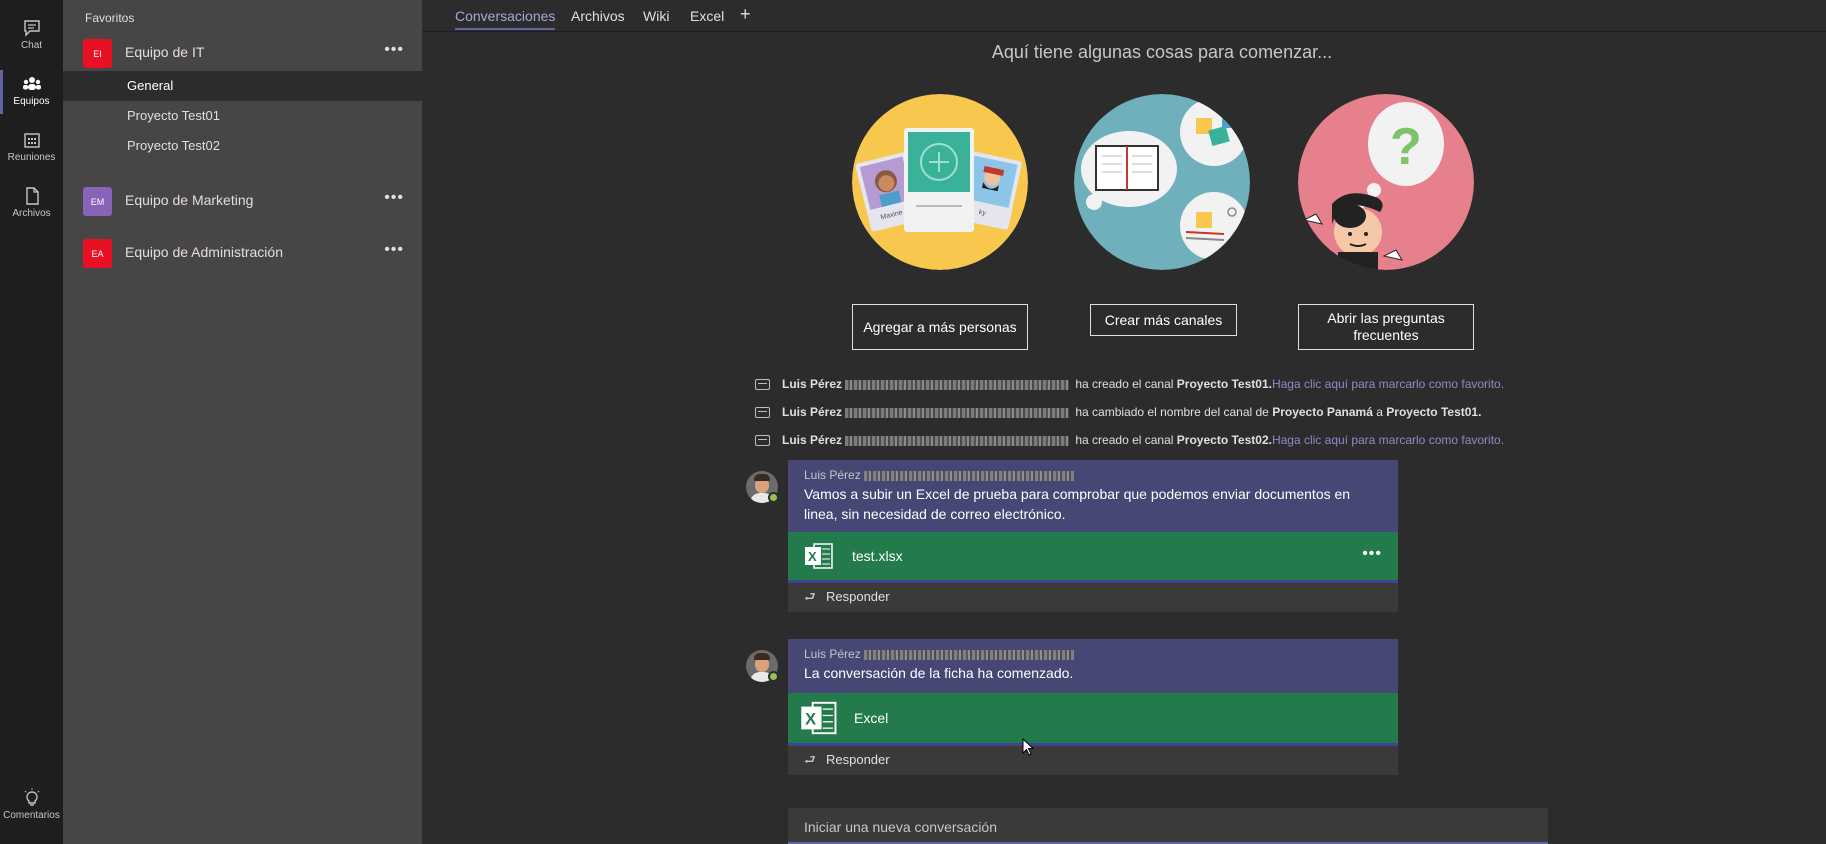 This screenshot has height=844, width=1826. What do you see at coordinates (1163, 320) in the screenshot?
I see `create-channels-button: Crear más canales` at bounding box center [1163, 320].